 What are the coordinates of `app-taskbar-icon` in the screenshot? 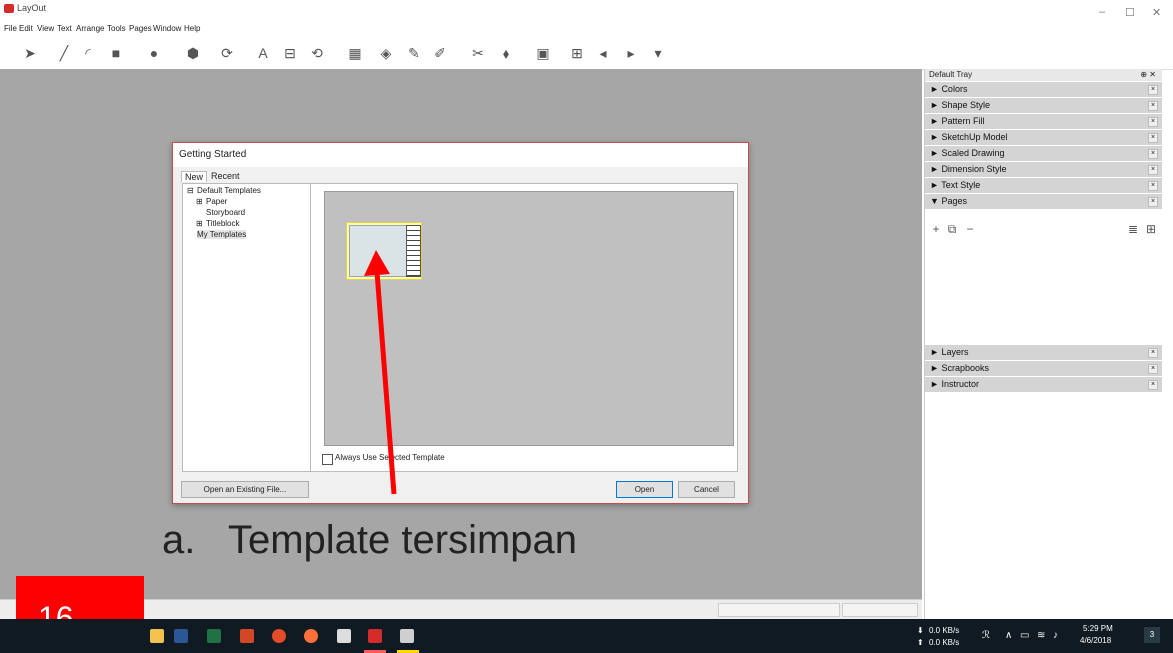 It's located at (407, 636).